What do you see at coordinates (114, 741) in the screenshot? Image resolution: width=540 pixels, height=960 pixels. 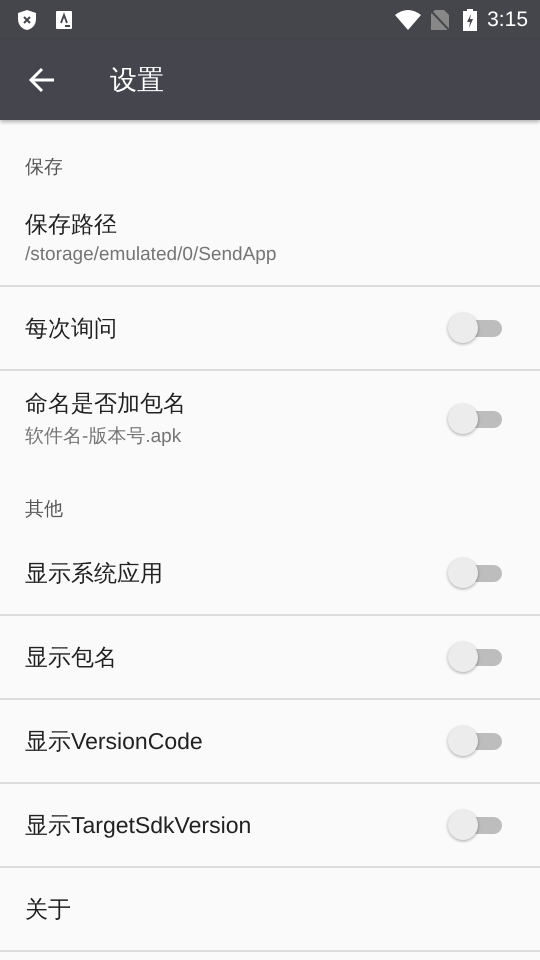 I see `item-title: 显示VersionCode` at bounding box center [114, 741].